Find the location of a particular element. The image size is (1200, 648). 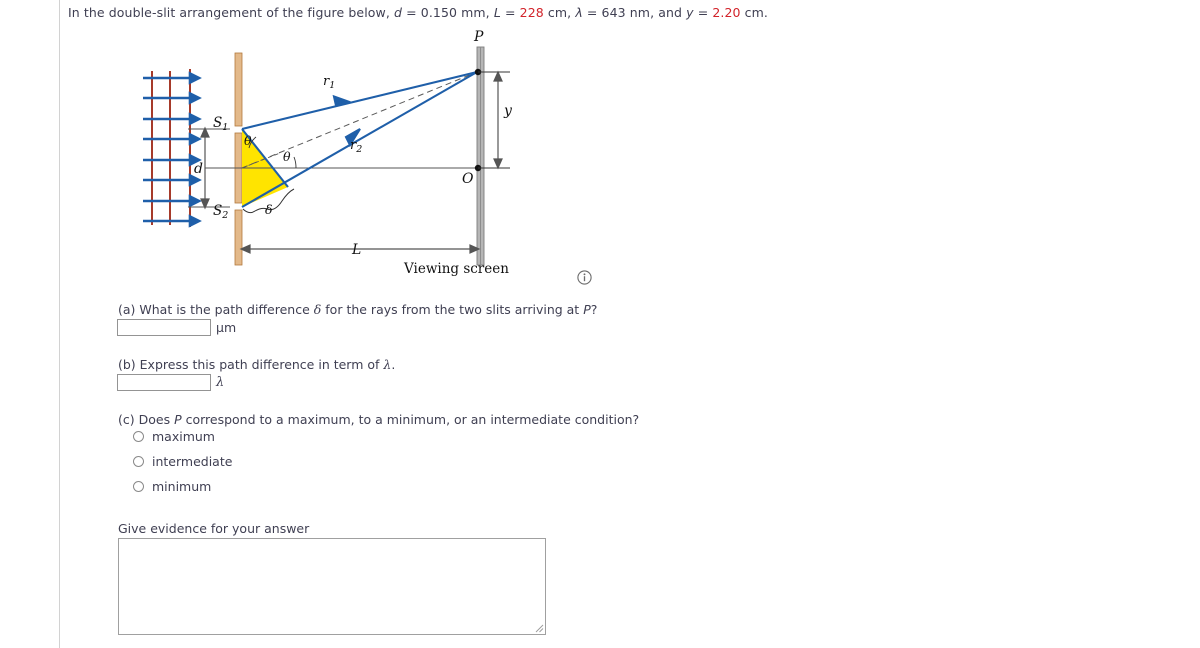

radio-label-maximum: maximum is located at coordinates (183, 436).